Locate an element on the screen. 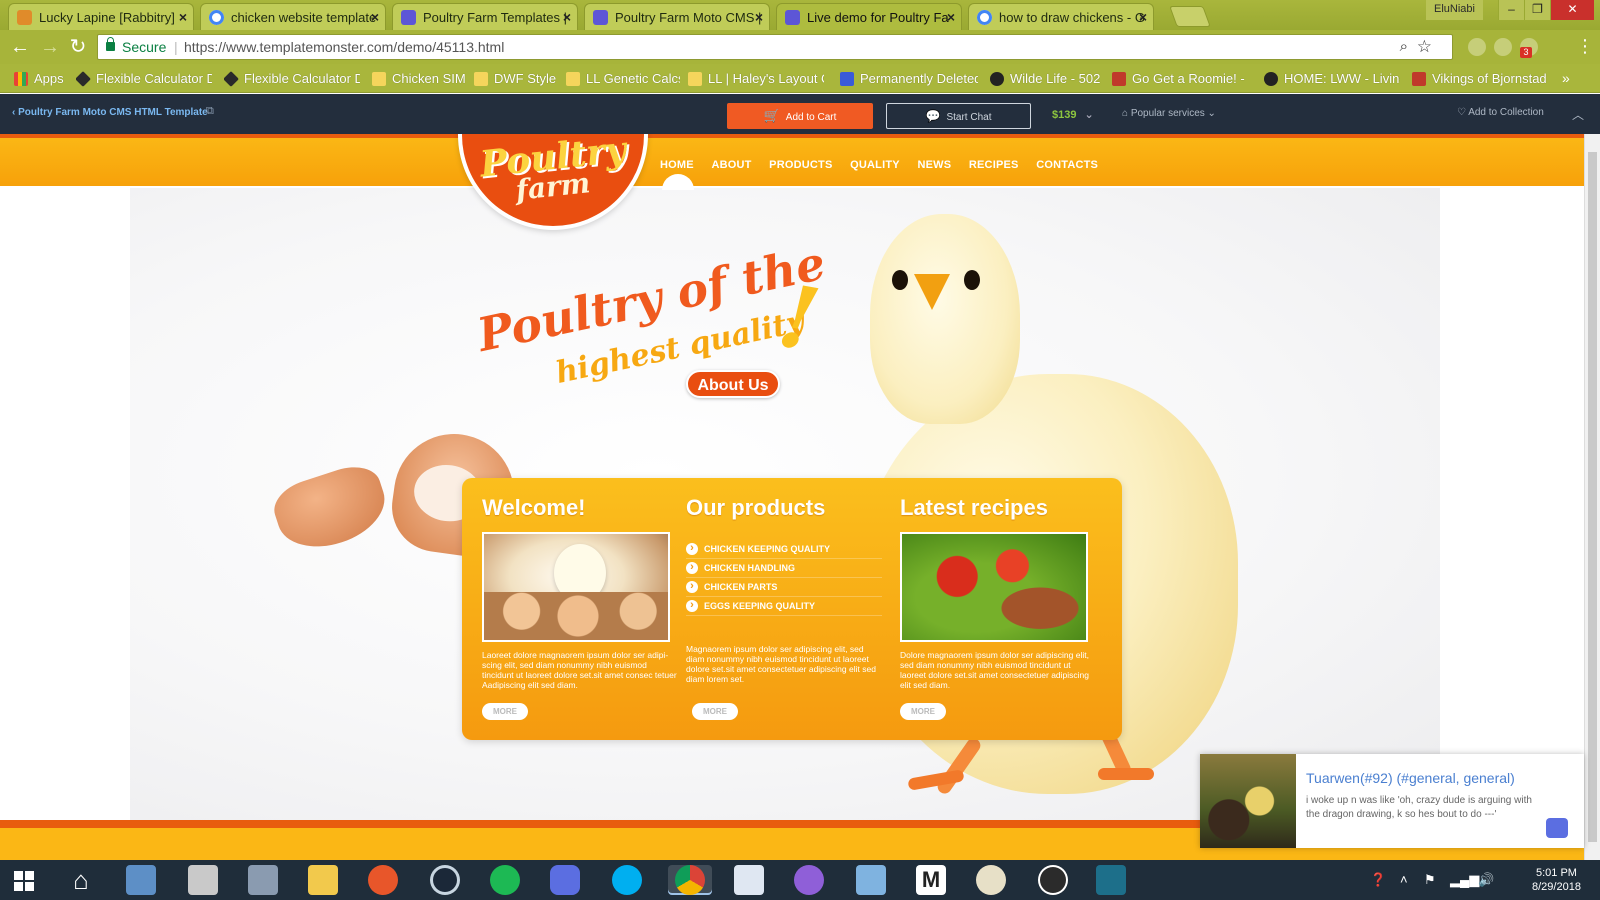 This screenshot has width=1600, height=900. discord-taskbar-icon is located at coordinates (565, 880).